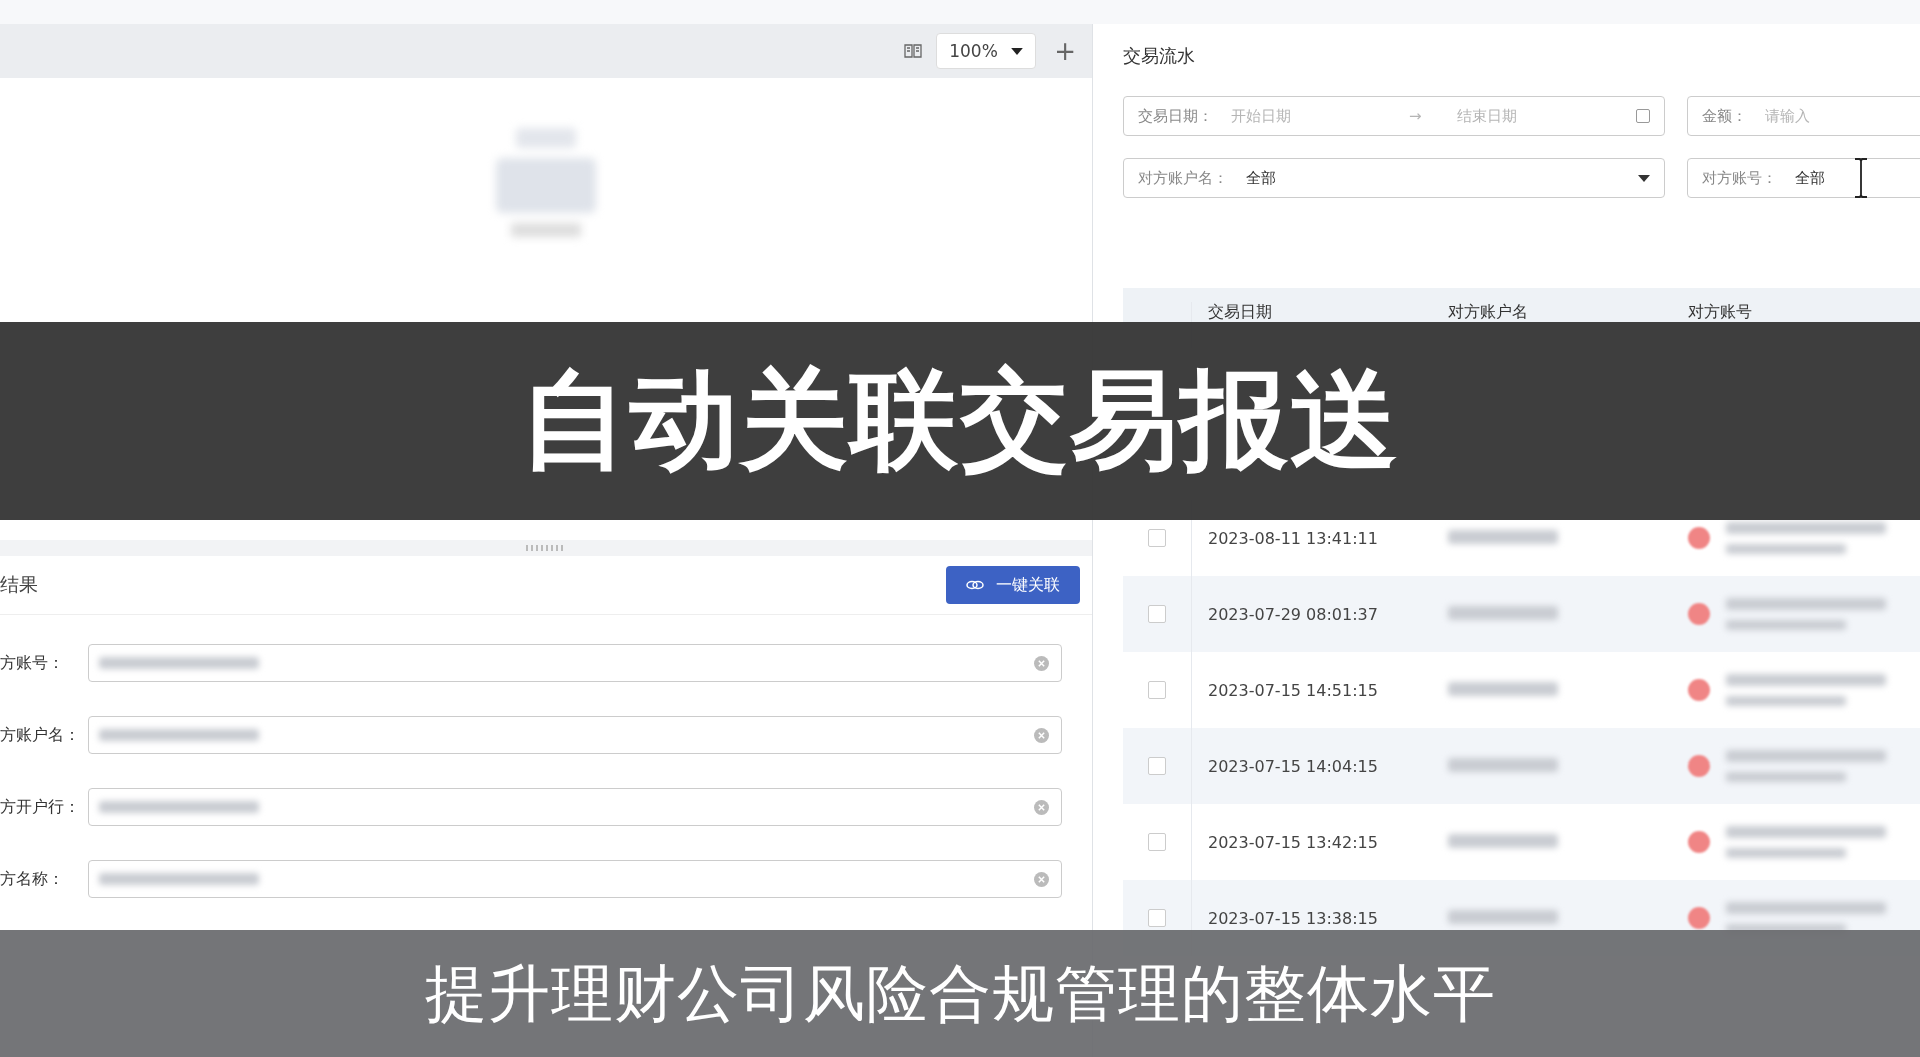 The width and height of the screenshot is (1920, 1057). Describe the element at coordinates (1293, 842) in the screenshot. I see `table-cell: 2023-07-15 13:42:15` at that location.